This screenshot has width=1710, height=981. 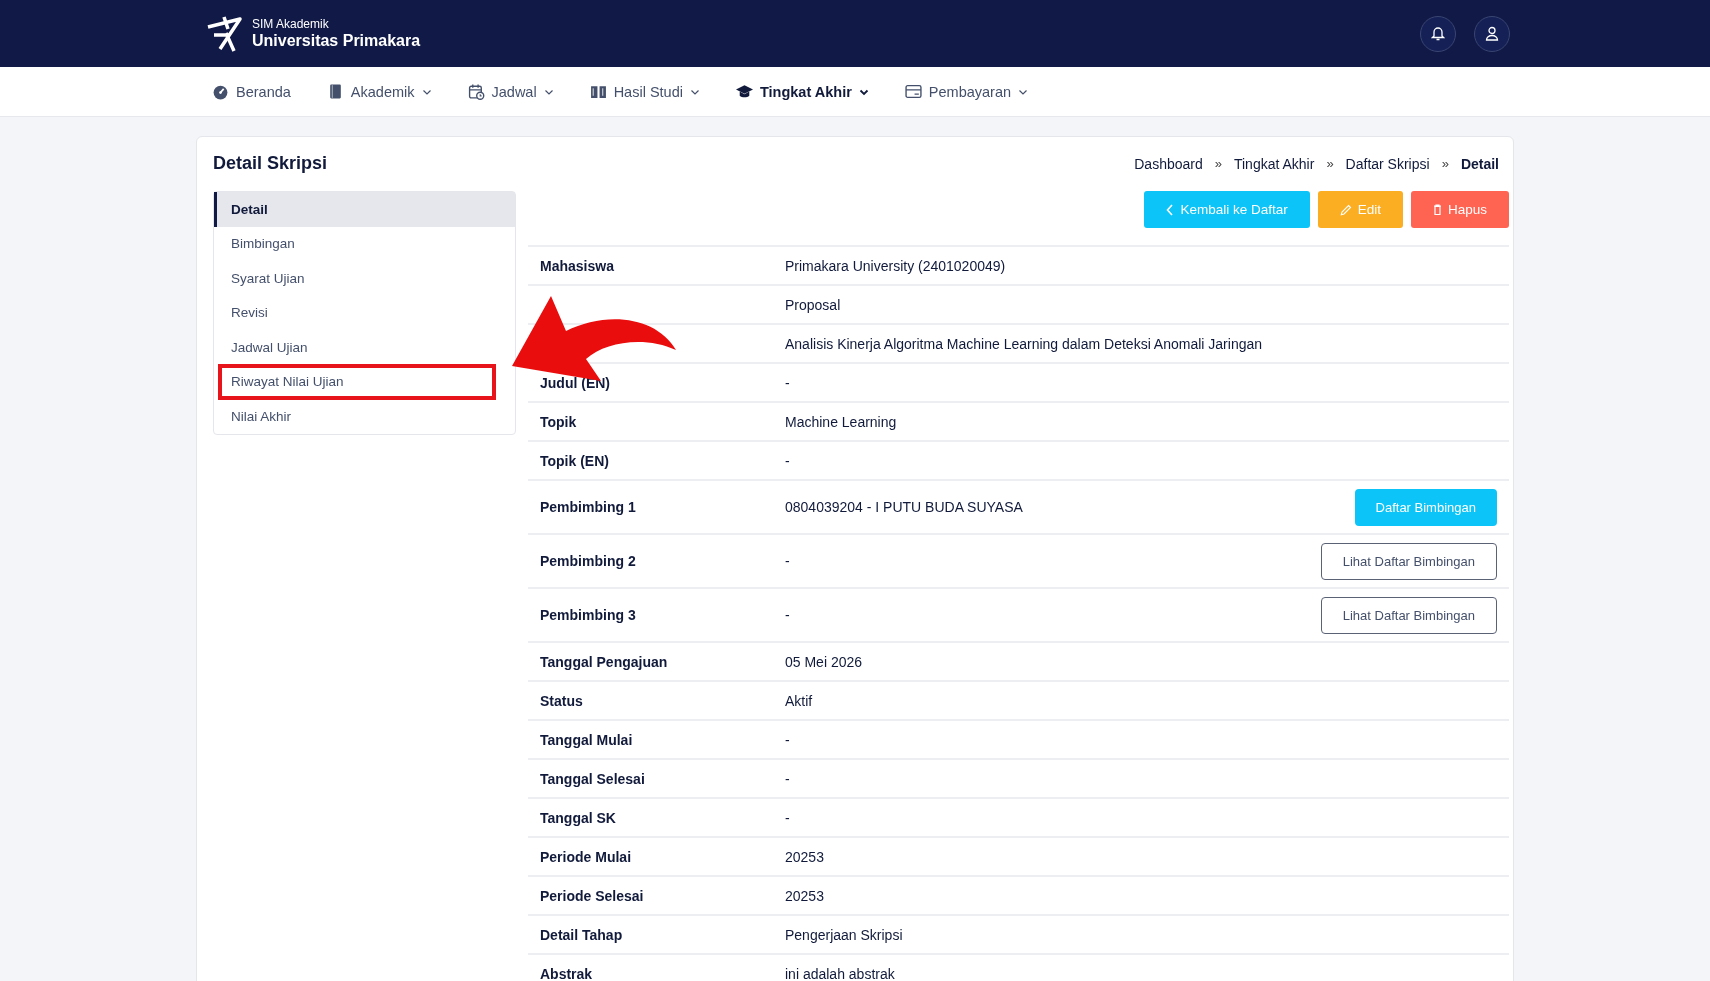 What do you see at coordinates (966, 91) in the screenshot?
I see `nav-item: Pembayaran` at bounding box center [966, 91].